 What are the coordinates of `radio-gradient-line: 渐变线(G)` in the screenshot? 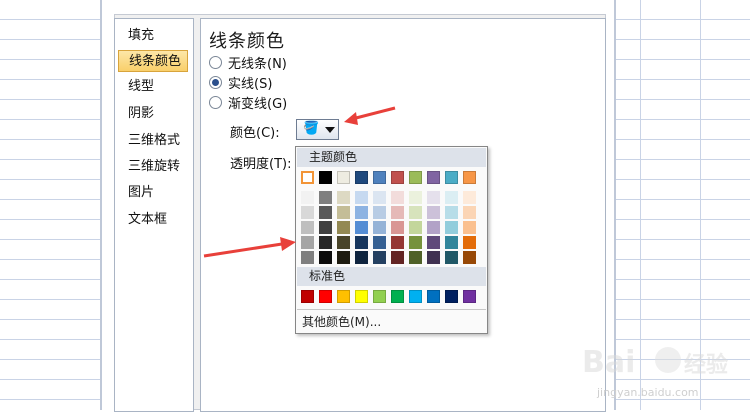 It's located at (248, 105).